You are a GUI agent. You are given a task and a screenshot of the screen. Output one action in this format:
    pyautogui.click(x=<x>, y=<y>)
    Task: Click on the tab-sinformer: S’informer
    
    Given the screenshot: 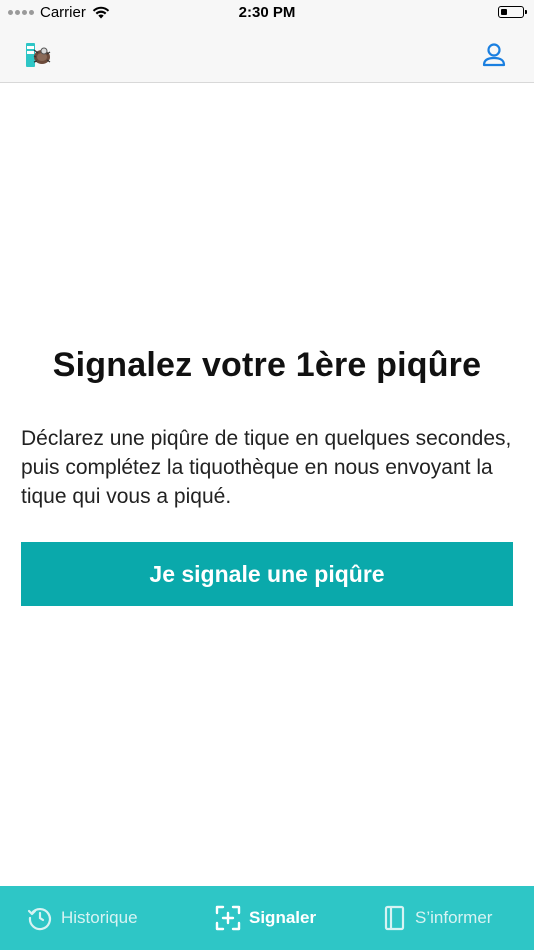 What is the action you would take?
    pyautogui.click(x=437, y=918)
    